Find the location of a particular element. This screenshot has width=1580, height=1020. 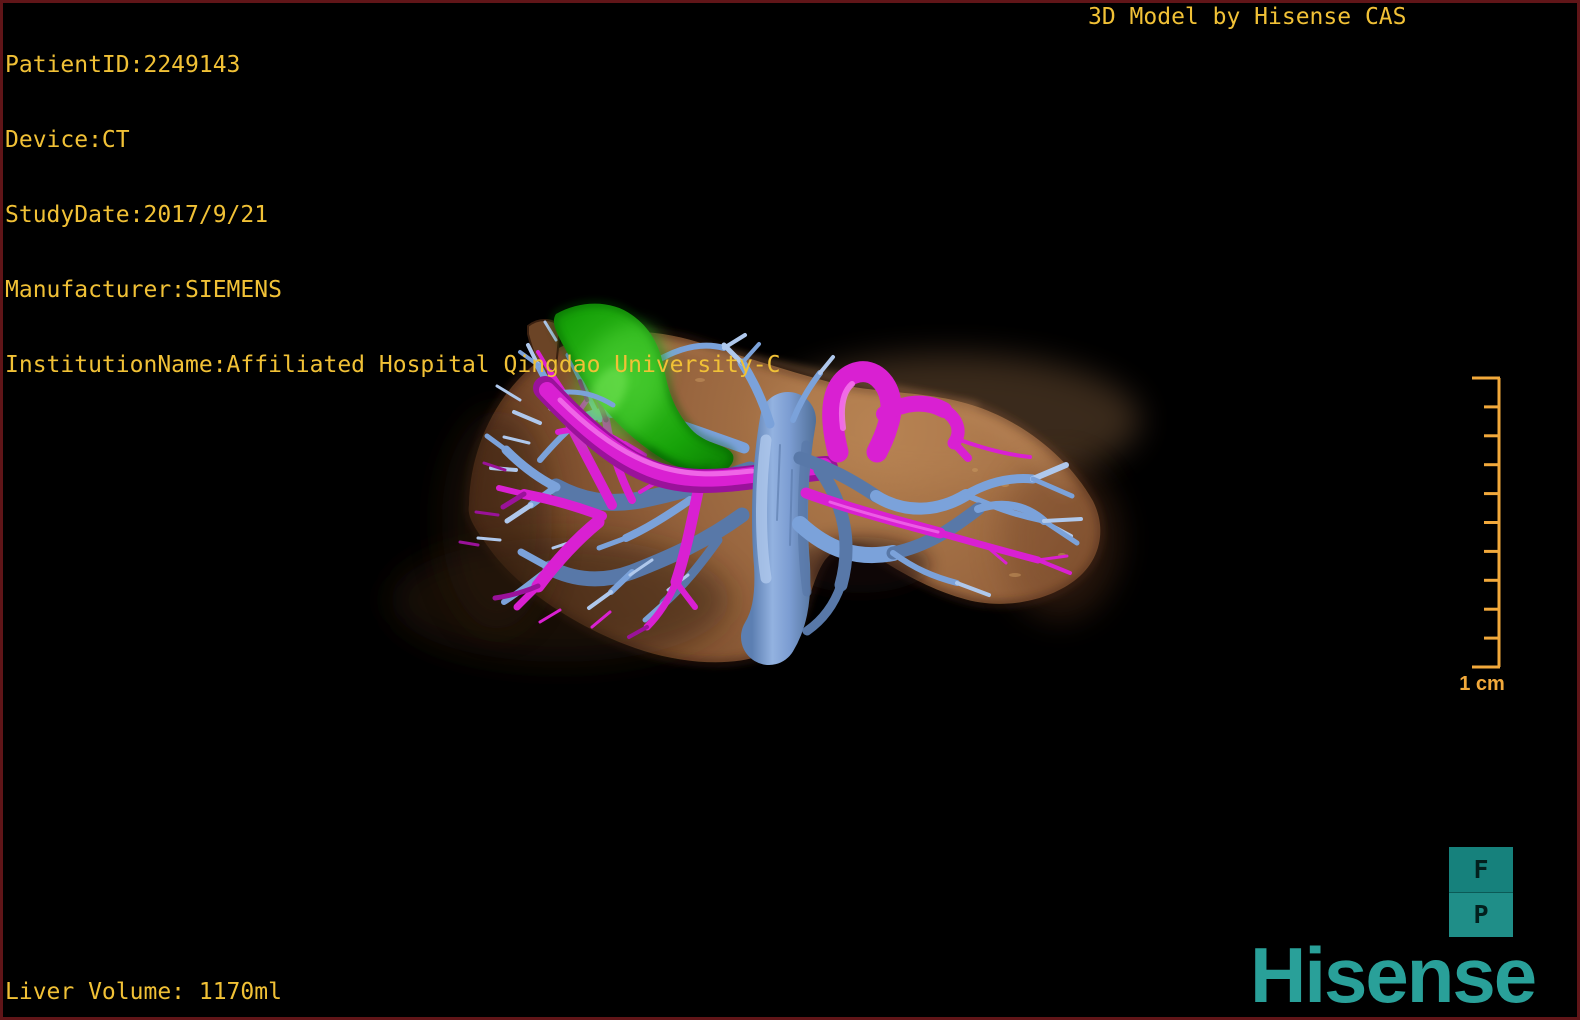

orientation-front-cell: F is located at coordinates (1481, 870).